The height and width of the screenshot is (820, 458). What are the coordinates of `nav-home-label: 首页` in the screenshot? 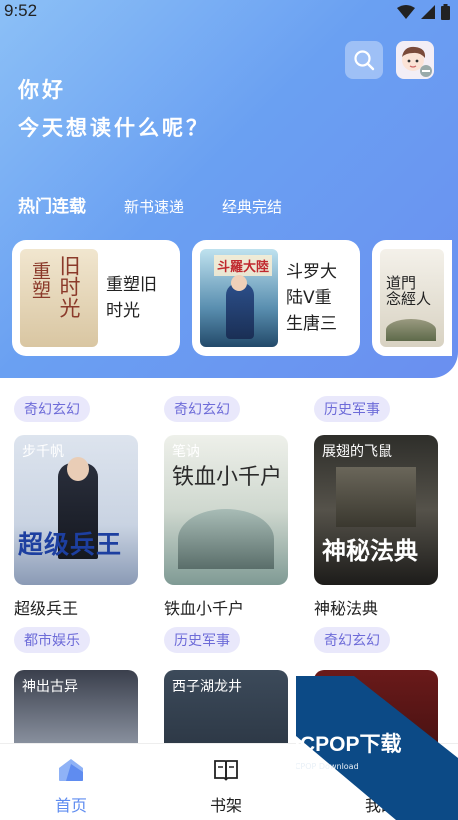 It's located at (70, 805).